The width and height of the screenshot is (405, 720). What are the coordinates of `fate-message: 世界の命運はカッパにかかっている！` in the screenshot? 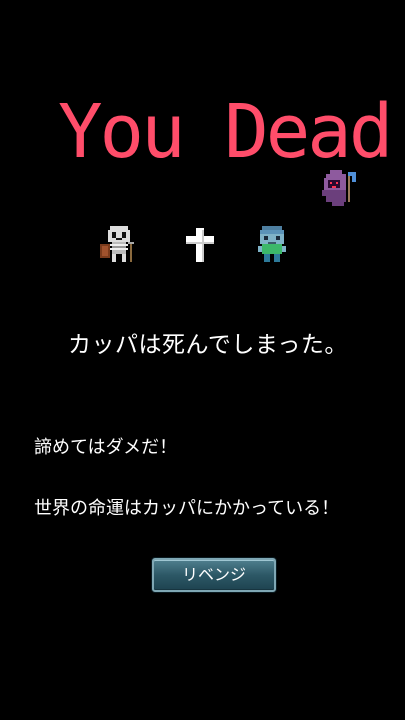 It's located at (187, 508).